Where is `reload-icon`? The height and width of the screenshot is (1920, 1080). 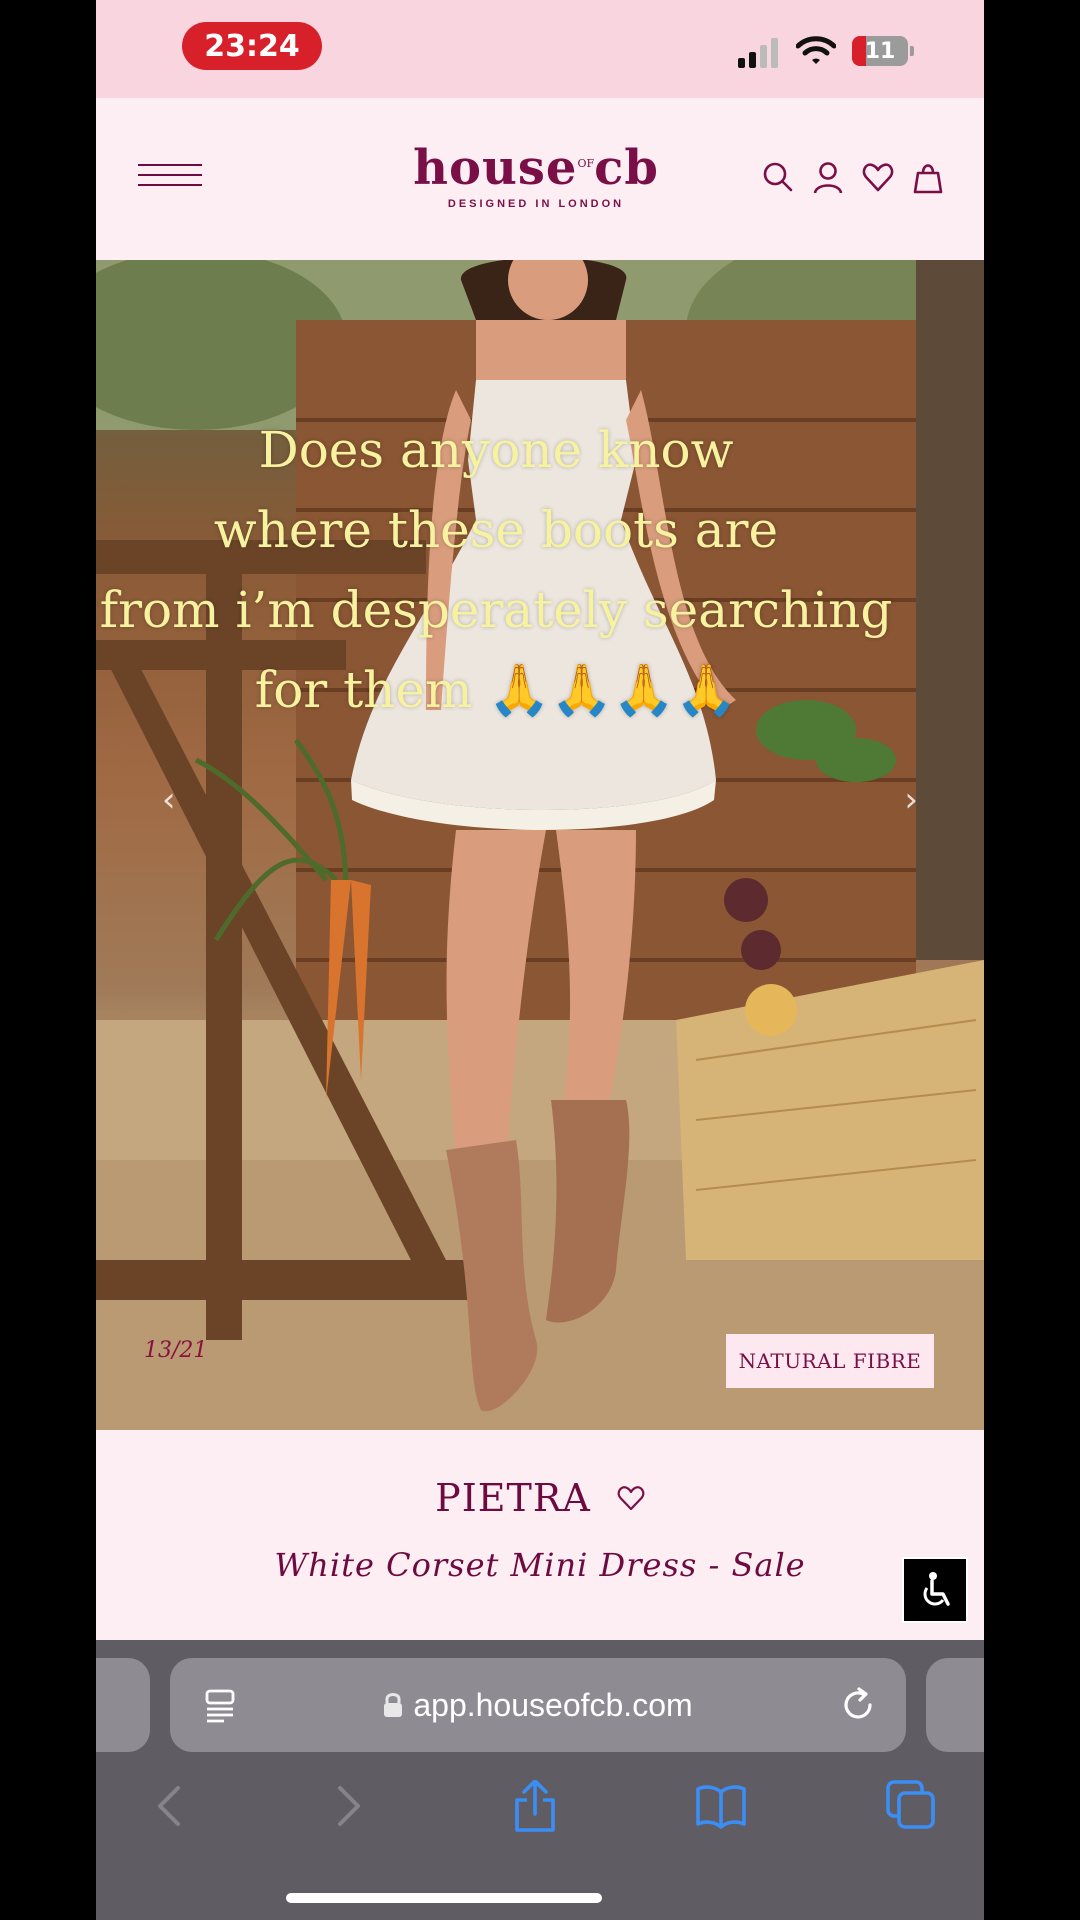
reload-icon is located at coordinates (859, 1705).